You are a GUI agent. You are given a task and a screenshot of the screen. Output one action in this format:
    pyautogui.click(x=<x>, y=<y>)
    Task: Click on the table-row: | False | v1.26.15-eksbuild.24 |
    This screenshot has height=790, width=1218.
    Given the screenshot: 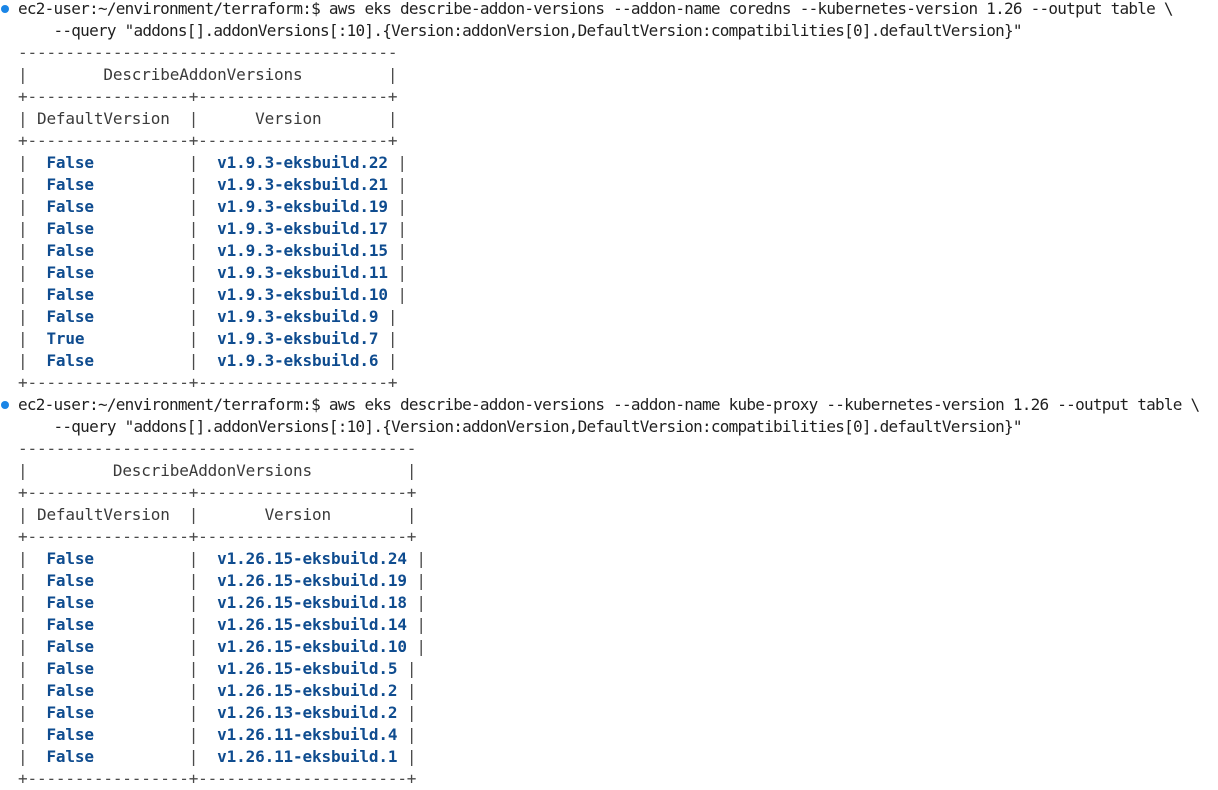 What is the action you would take?
    pyautogui.click(x=222, y=558)
    